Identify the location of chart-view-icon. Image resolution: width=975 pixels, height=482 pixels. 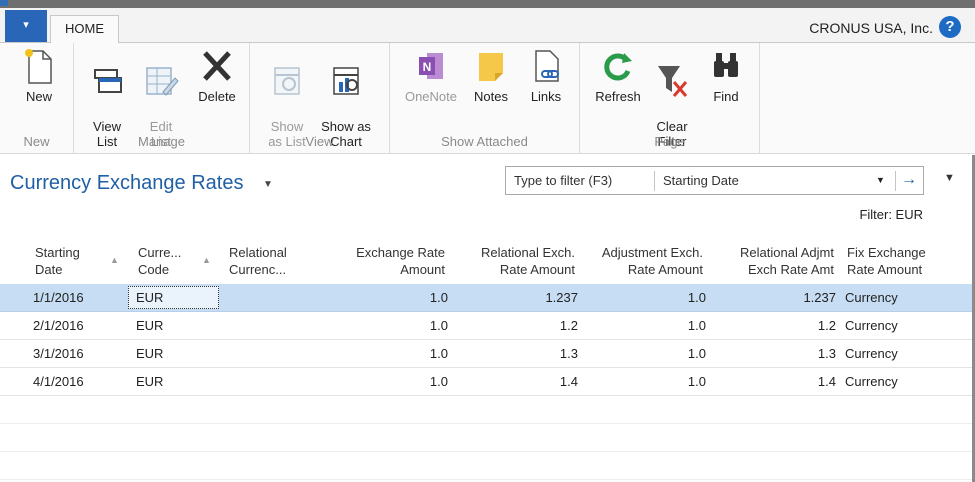
(346, 81).